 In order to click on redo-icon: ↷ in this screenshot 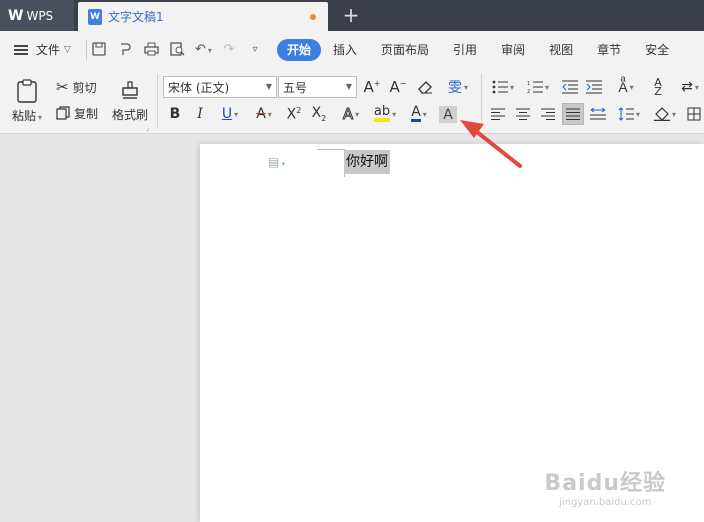, I will do `click(229, 50)`.